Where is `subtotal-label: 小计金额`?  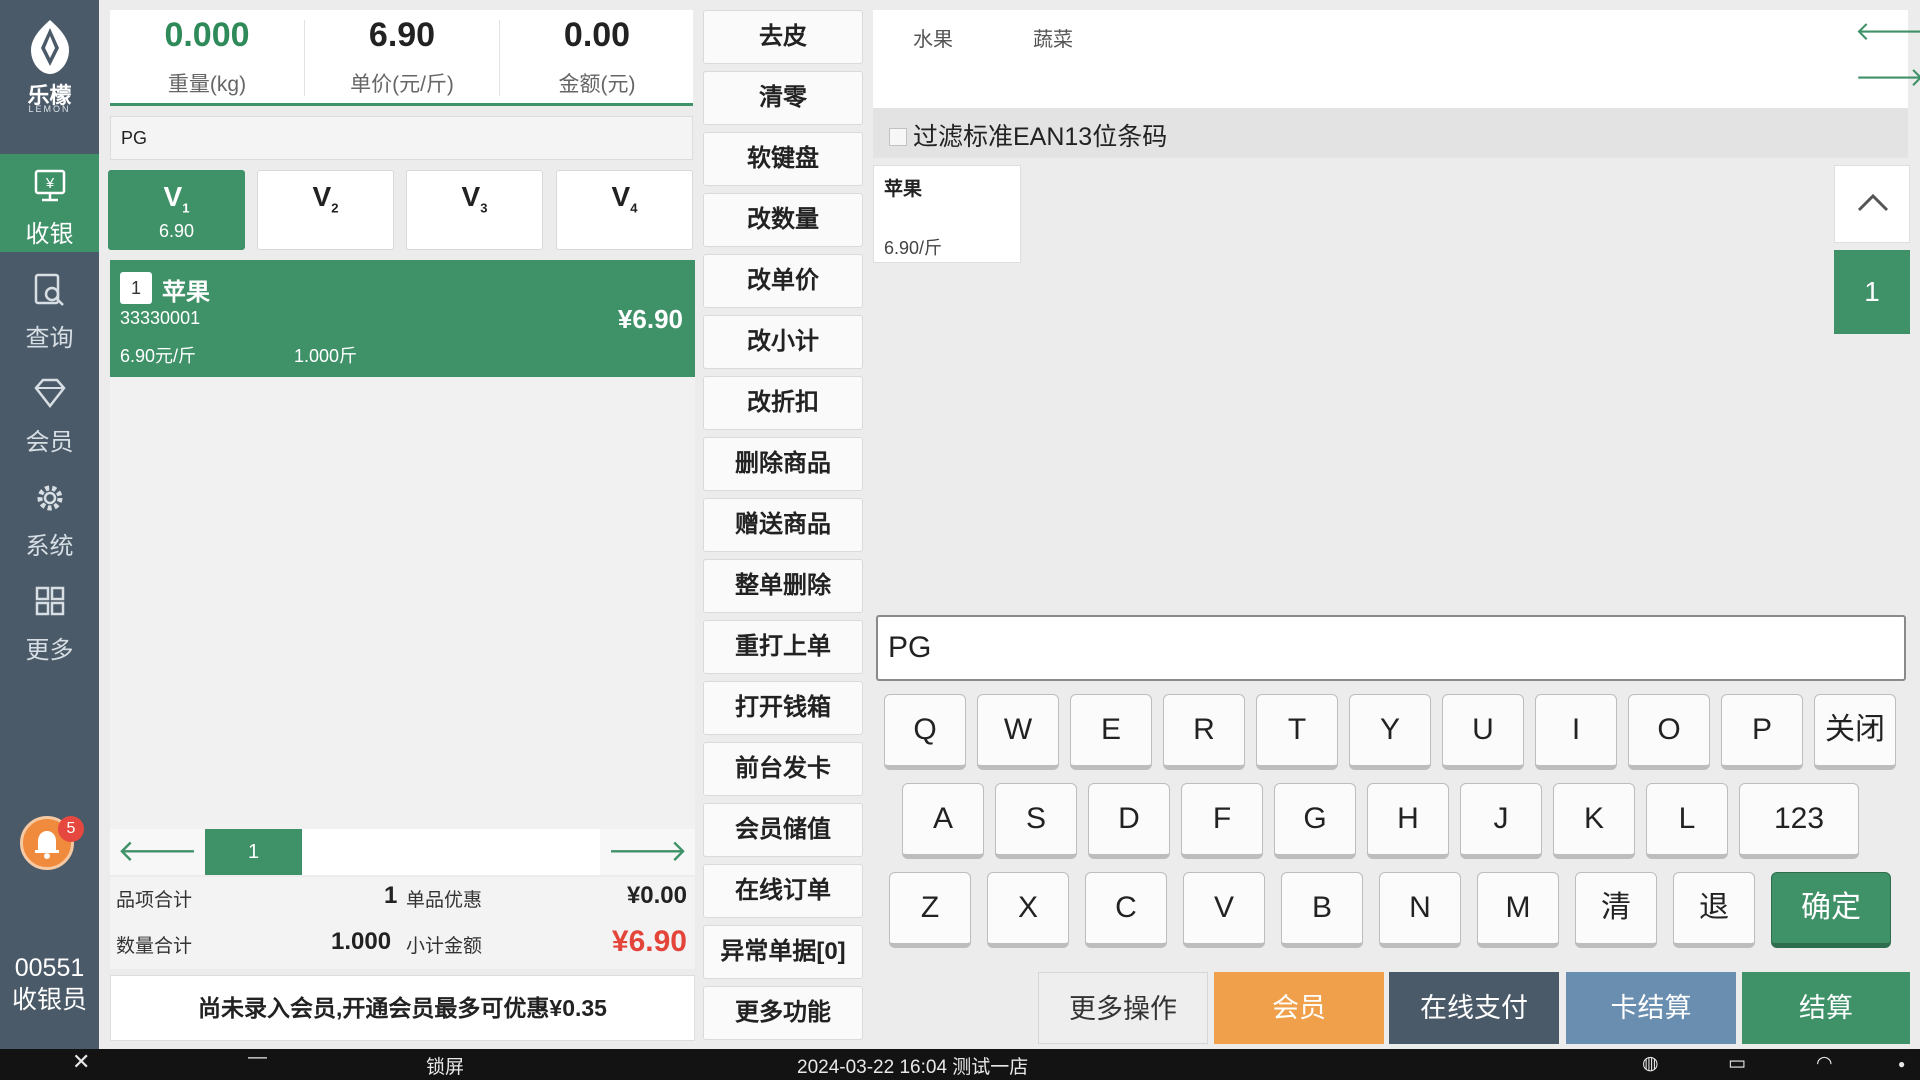 subtotal-label: 小计金额 is located at coordinates (444, 946).